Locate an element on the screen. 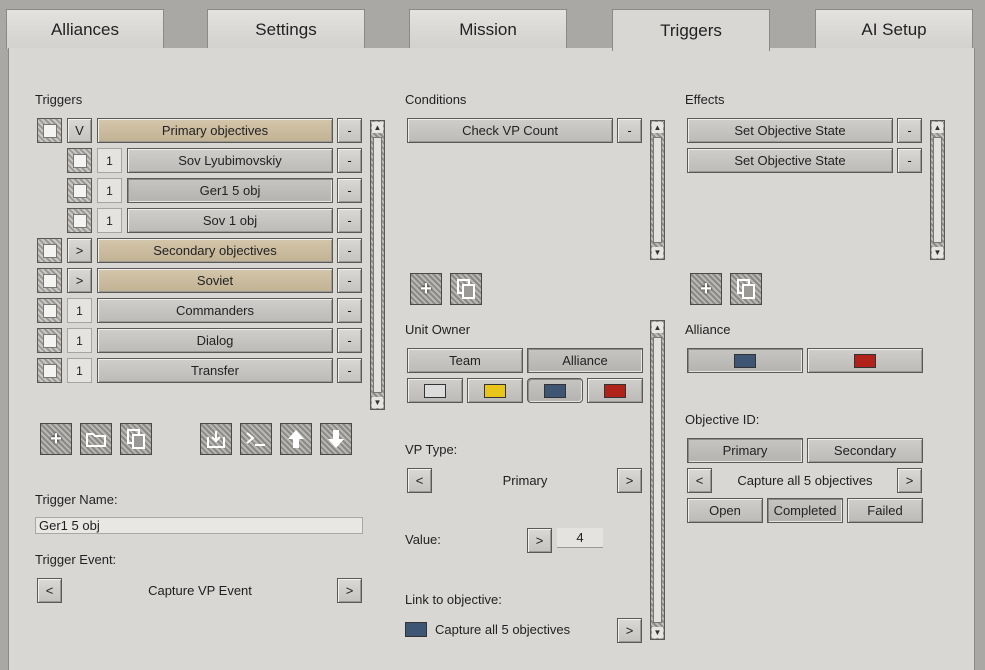 This screenshot has height=670, width=985. trigger-item-primary-objectives: Primary objectives is located at coordinates (215, 130).